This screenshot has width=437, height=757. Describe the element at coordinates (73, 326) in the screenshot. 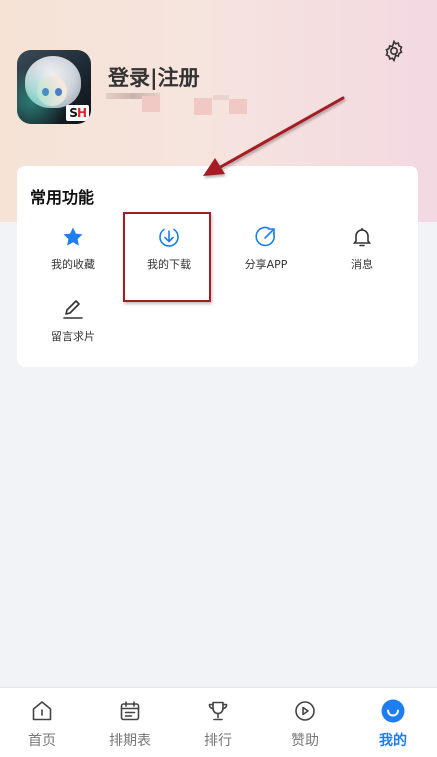

I see `request-film-button: 留言求片` at that location.